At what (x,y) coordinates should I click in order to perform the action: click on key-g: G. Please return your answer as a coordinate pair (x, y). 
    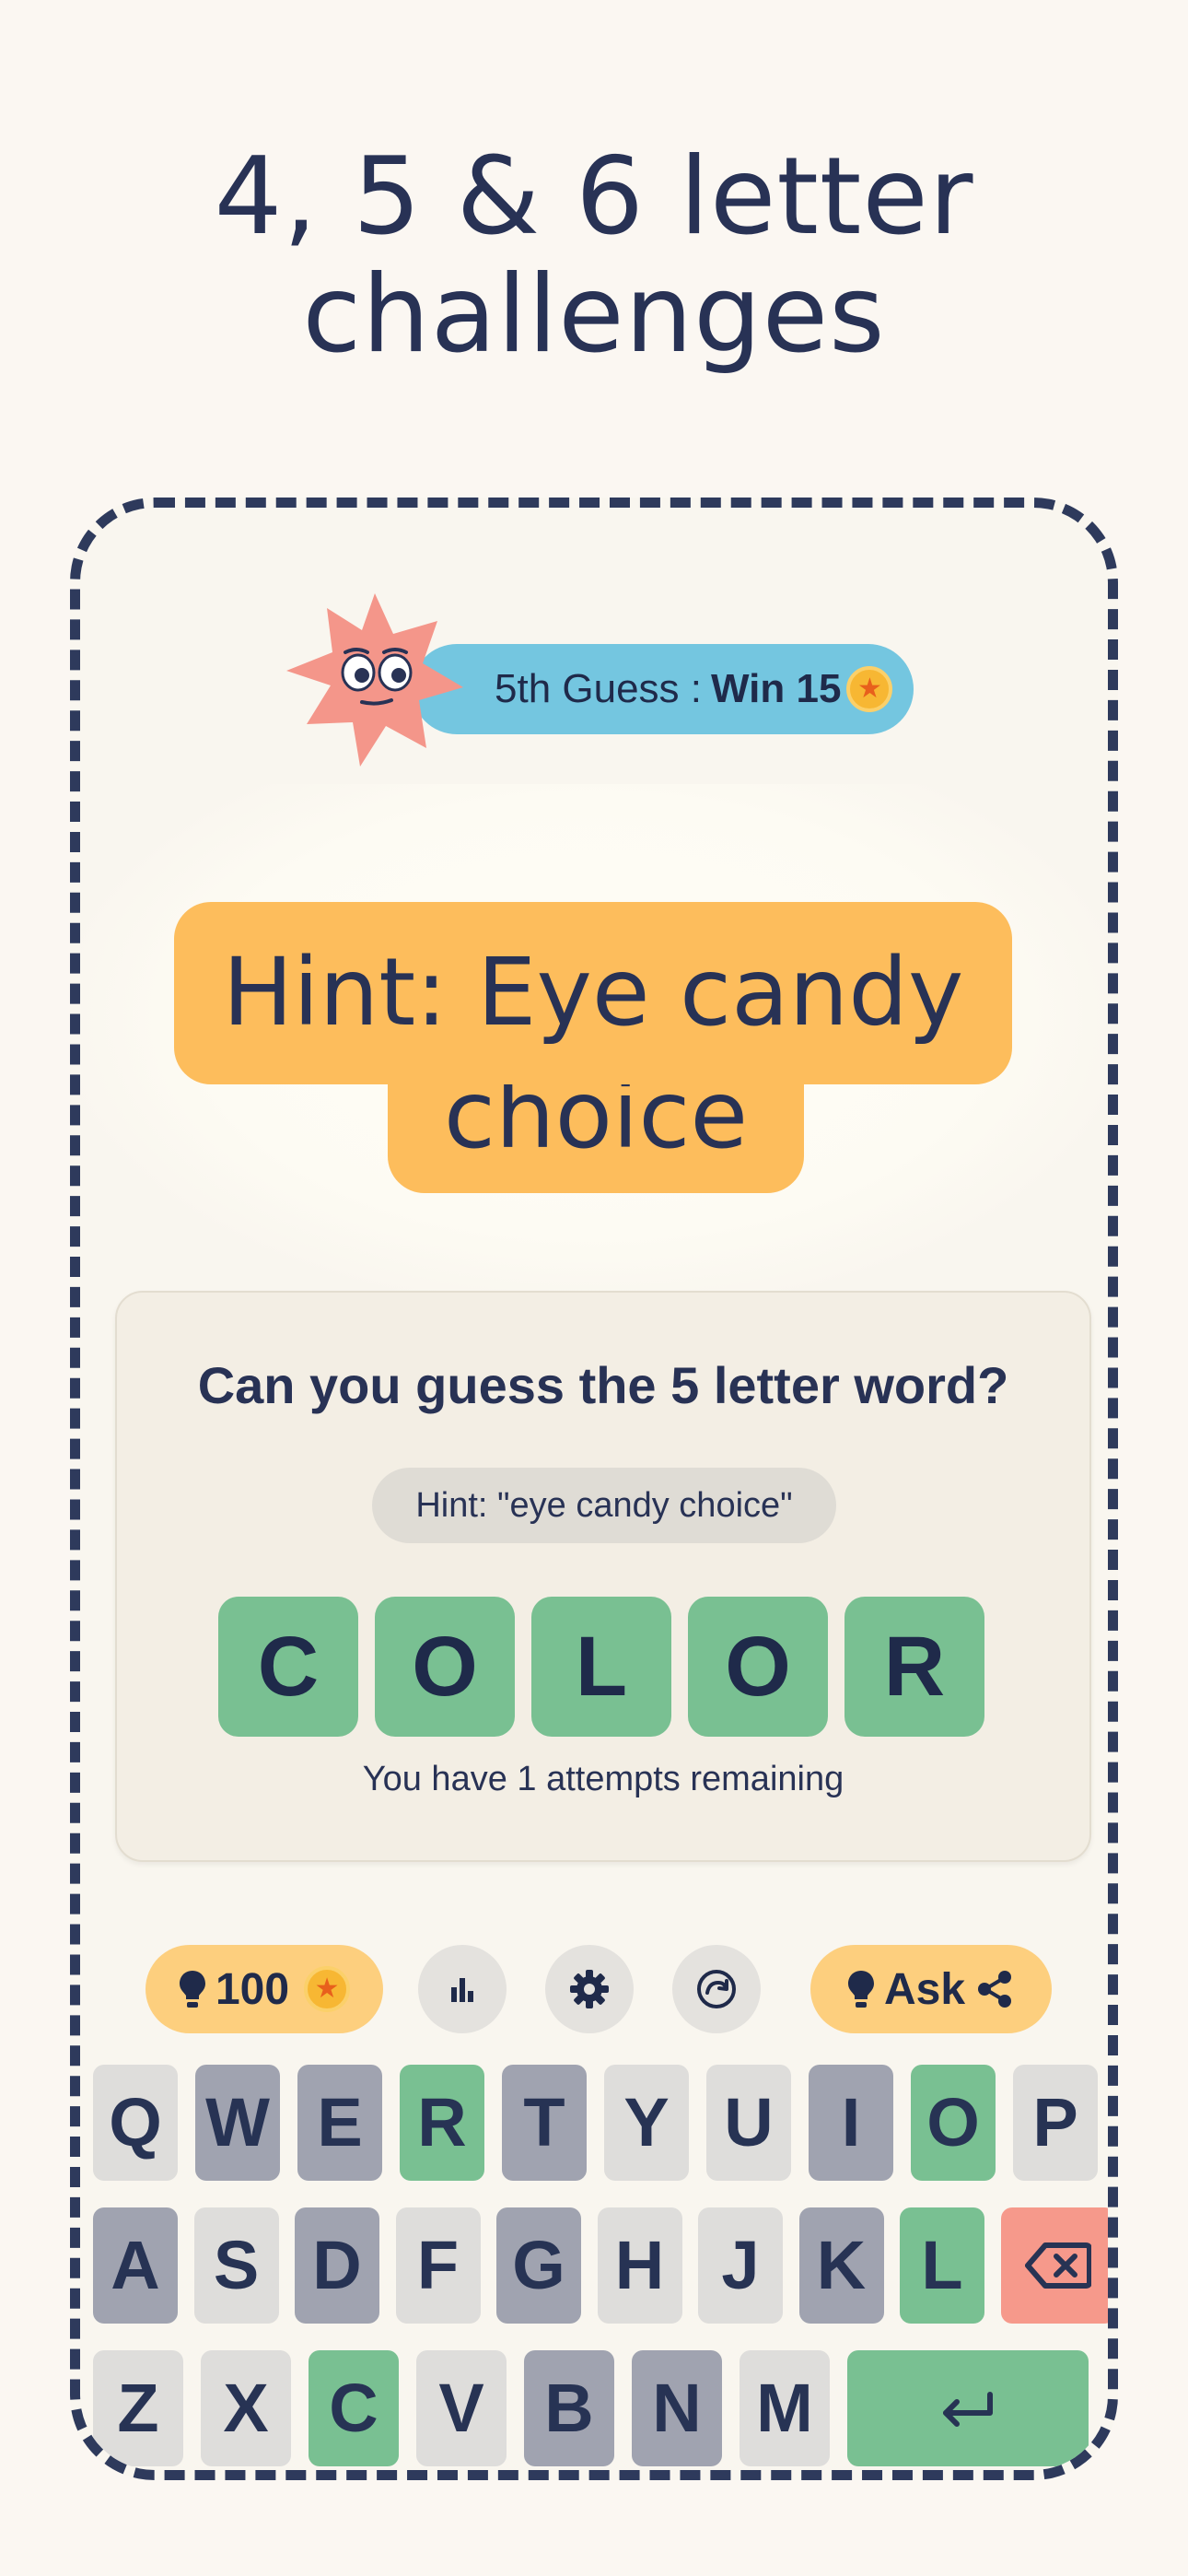
    Looking at the image, I should click on (538, 2265).